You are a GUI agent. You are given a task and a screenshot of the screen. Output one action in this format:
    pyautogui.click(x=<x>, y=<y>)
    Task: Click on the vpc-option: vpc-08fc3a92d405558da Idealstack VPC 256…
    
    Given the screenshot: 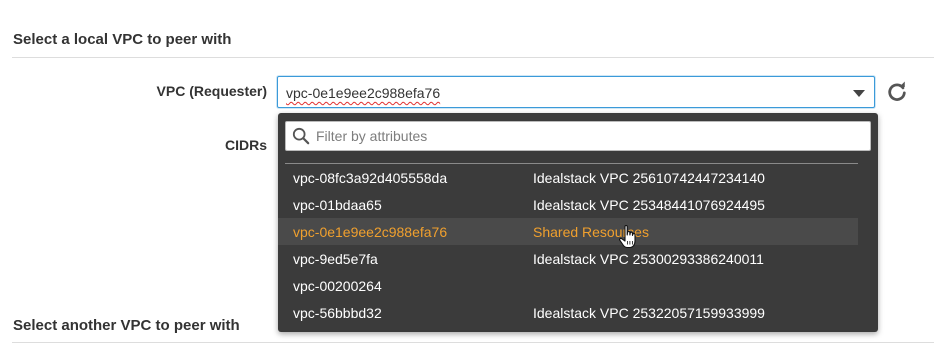 What is the action you would take?
    pyautogui.click(x=568, y=177)
    